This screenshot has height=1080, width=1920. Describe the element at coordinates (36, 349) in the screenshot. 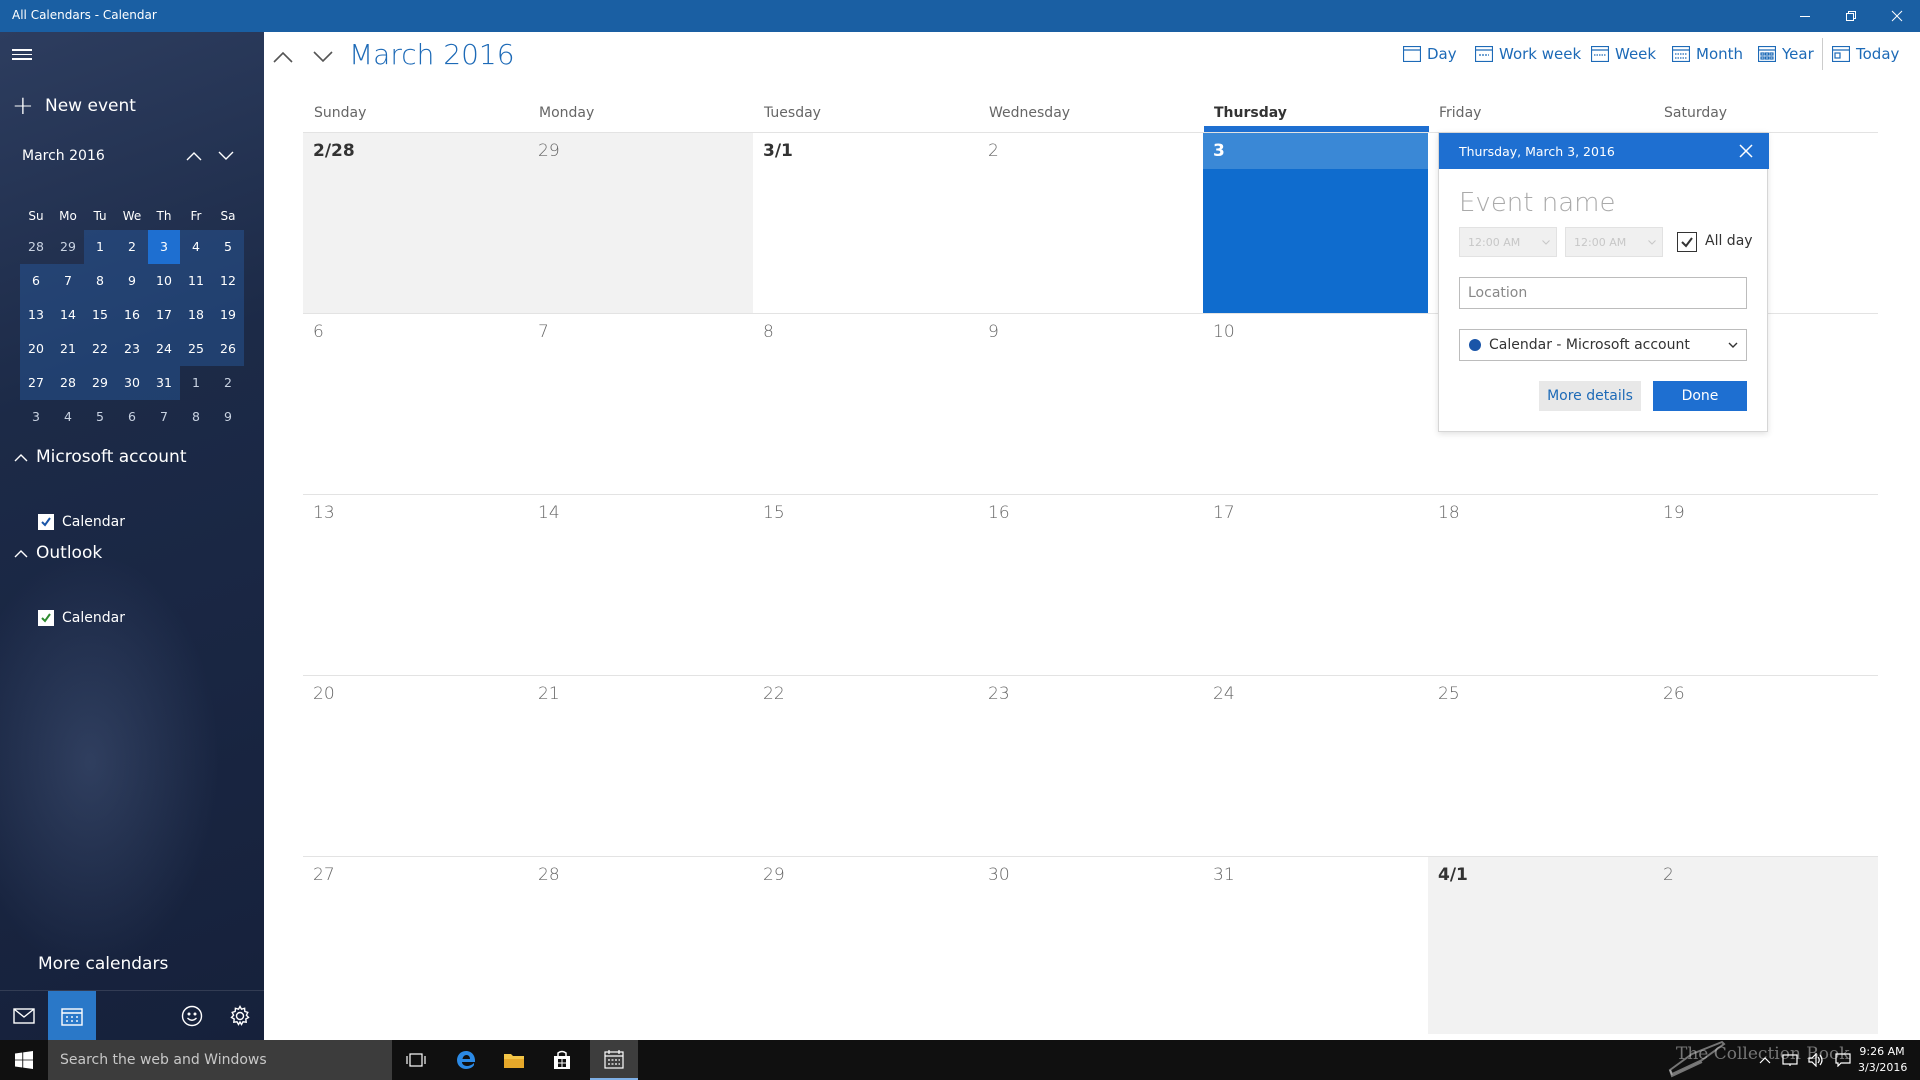

I see `mini-calendar-day: 20` at that location.